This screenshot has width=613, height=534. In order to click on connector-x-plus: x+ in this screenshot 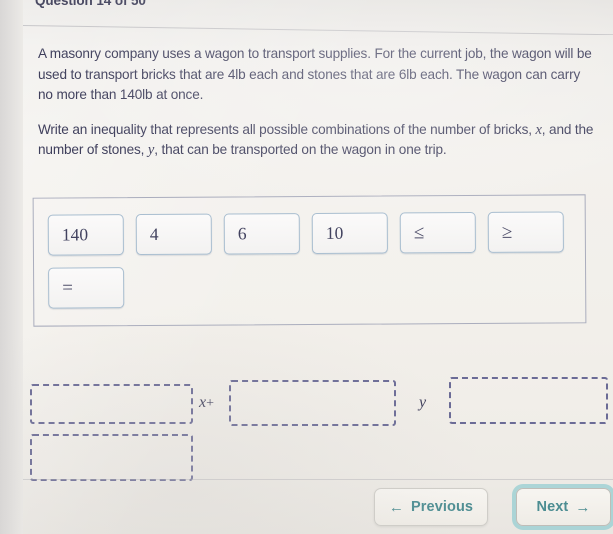, I will do `click(206, 403)`.